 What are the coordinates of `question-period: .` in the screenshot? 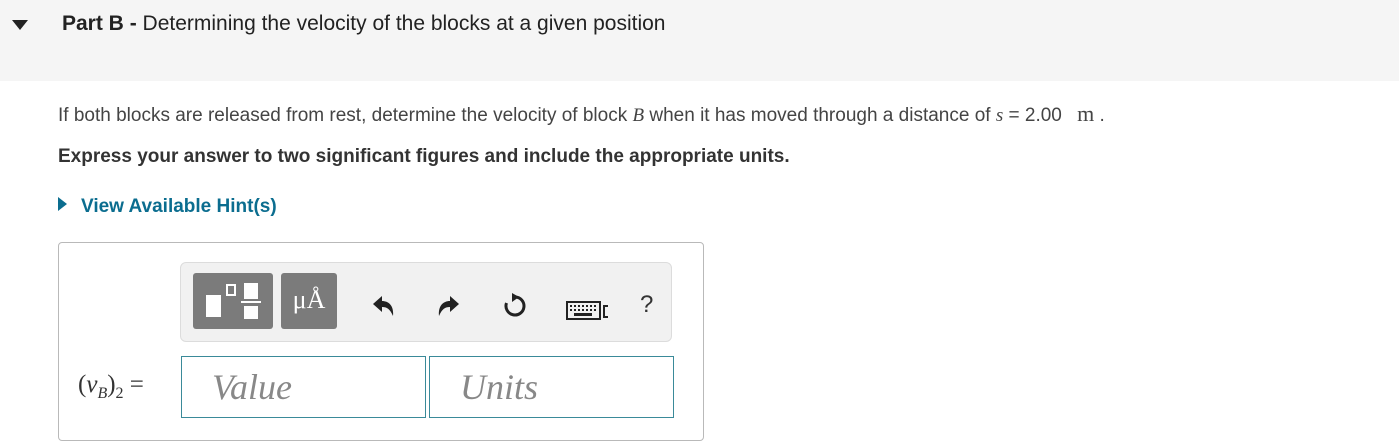 It's located at (1099, 115).